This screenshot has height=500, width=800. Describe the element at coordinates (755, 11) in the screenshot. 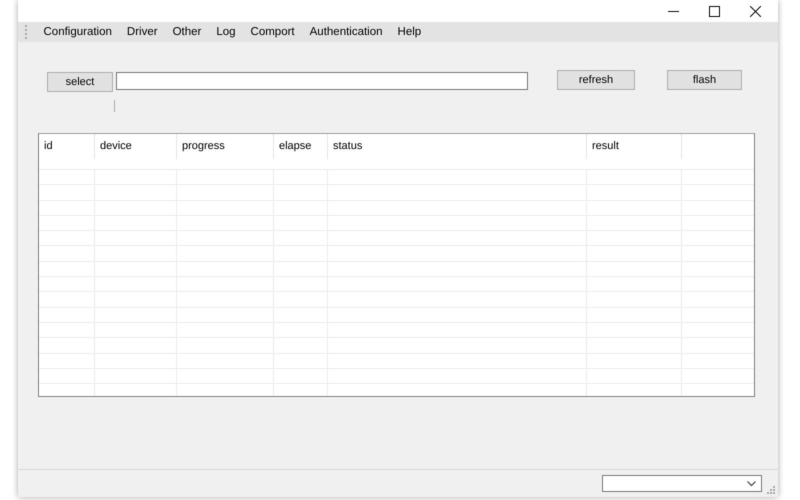

I see `close-icon` at that location.